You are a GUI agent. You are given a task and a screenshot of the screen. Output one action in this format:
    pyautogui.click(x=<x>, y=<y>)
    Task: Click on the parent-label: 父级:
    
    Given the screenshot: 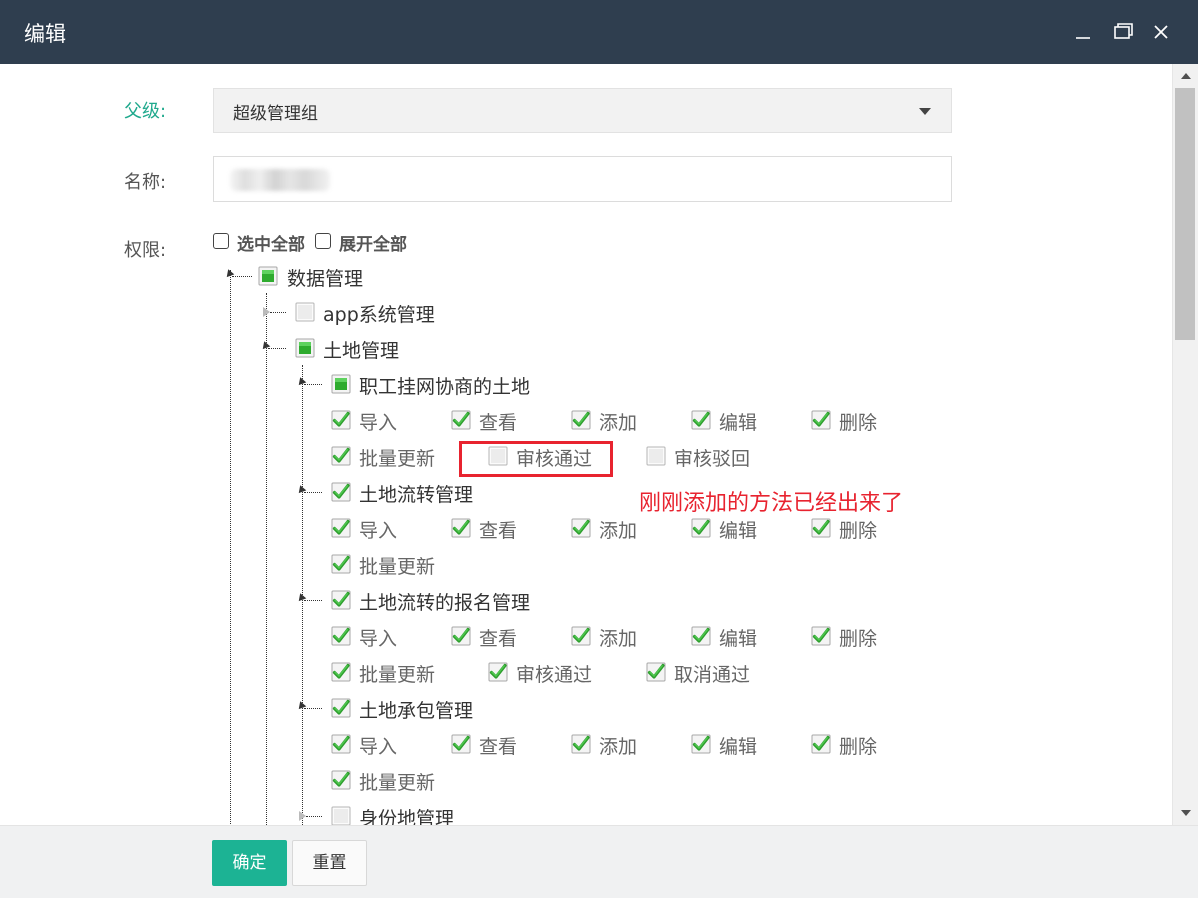 What is the action you would take?
    pyautogui.click(x=145, y=111)
    